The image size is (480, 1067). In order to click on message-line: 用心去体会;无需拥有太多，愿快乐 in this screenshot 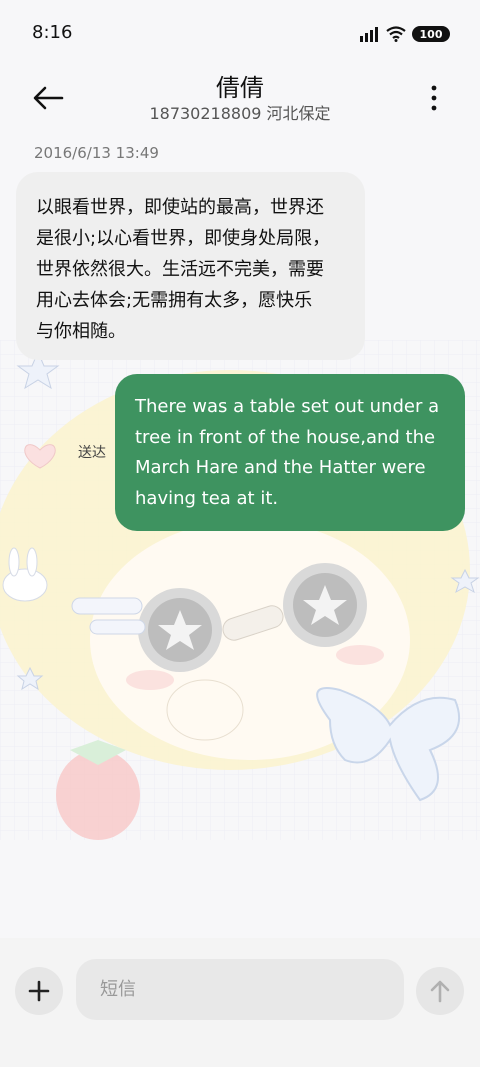, I will do `click(174, 300)`.